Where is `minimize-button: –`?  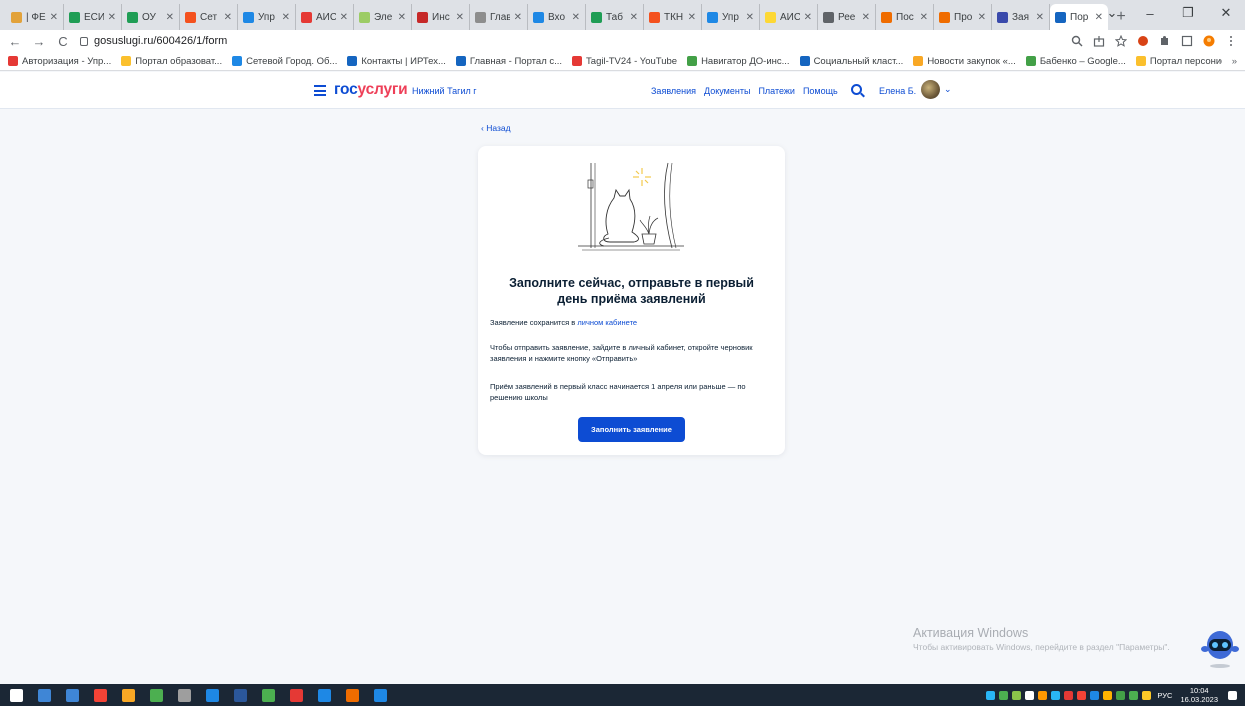
minimize-button: – is located at coordinates (1150, 13).